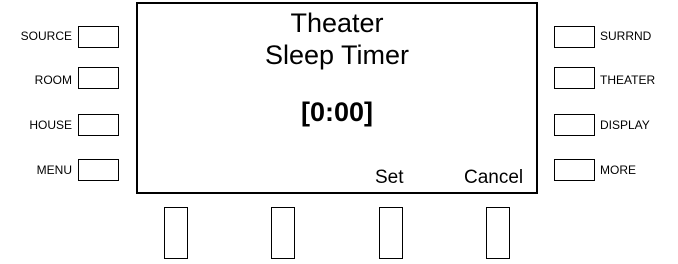 Image resolution: width=678 pixels, height=264 pixels. I want to click on surrnd-label: SURRND, so click(626, 36).